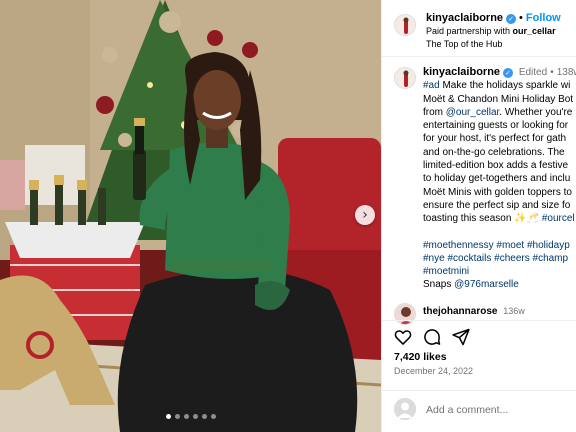  I want to click on caption-line: . Whether you're, so click(536, 112).